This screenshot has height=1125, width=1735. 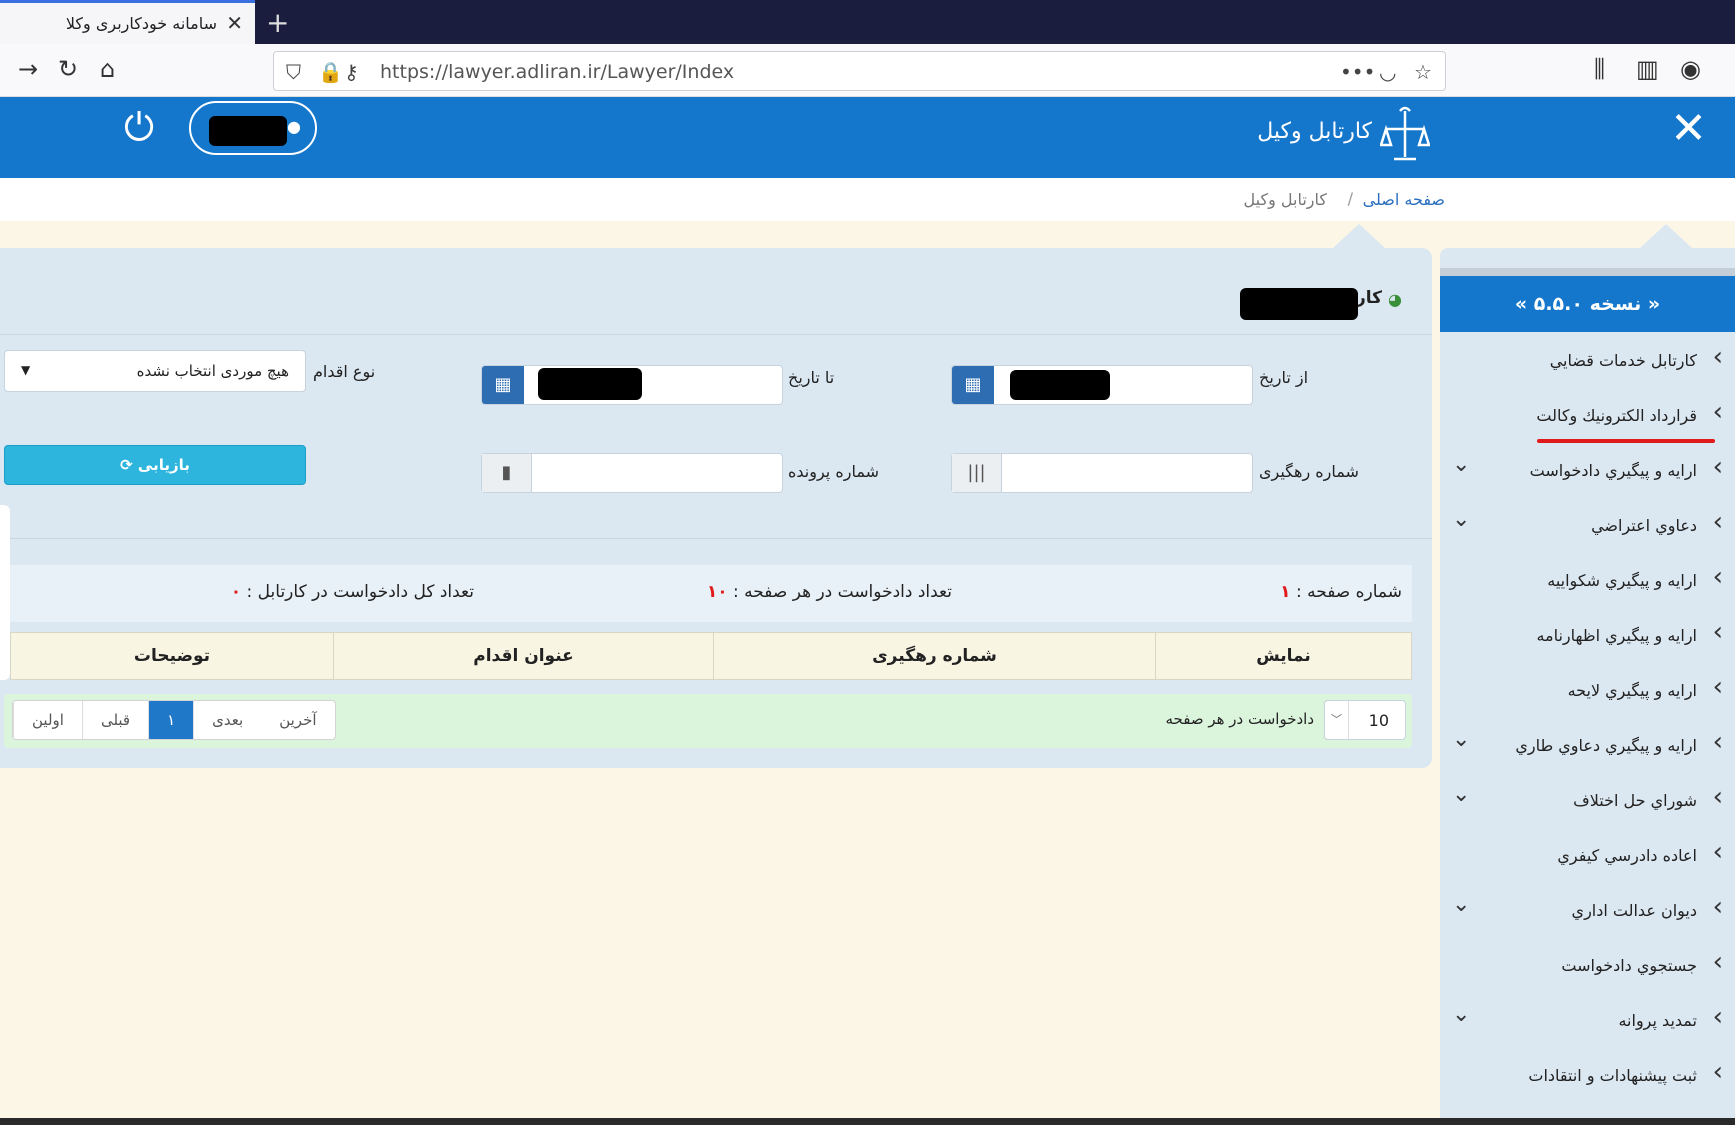 I want to click on action-type-select: هیچ موردی انتخاب نشده ▼, so click(x=155, y=371).